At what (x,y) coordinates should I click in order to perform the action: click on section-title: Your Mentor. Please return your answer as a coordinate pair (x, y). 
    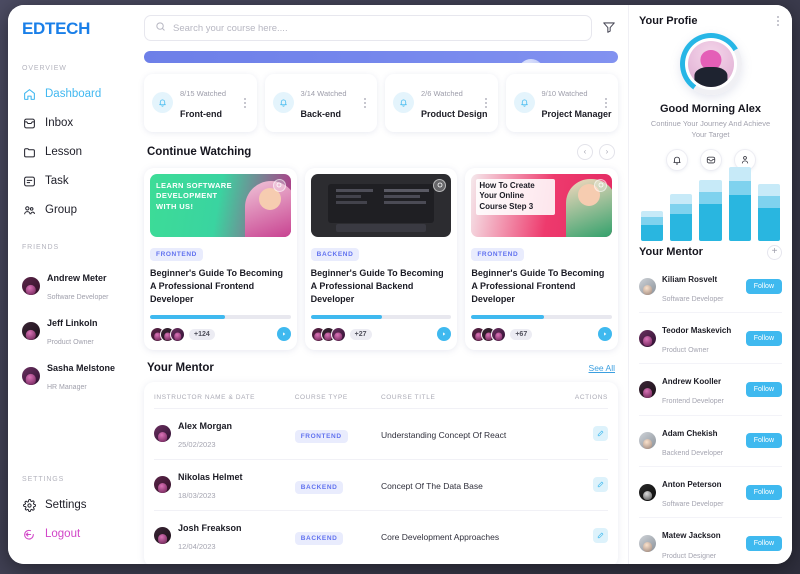
    Looking at the image, I should click on (180, 367).